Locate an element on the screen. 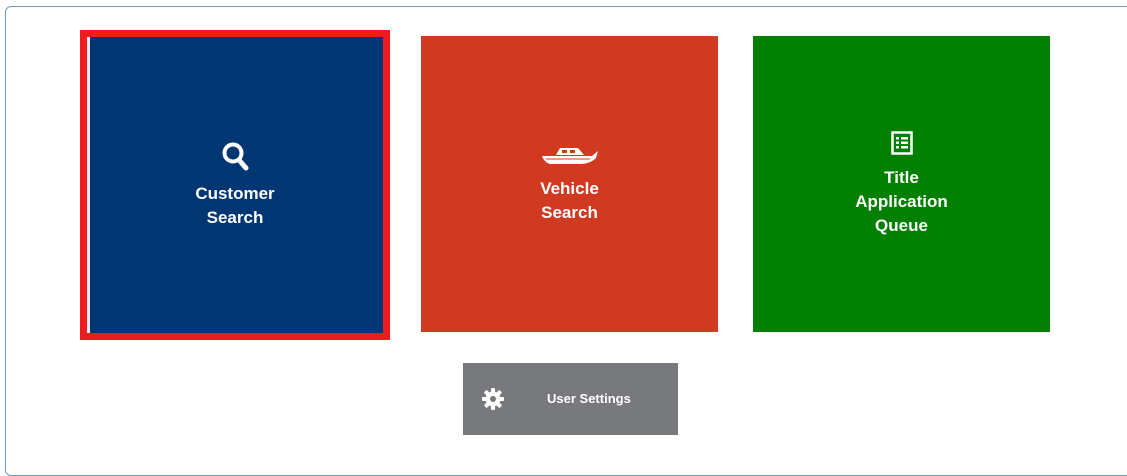 The image size is (1127, 476). gear-icon is located at coordinates (493, 401).